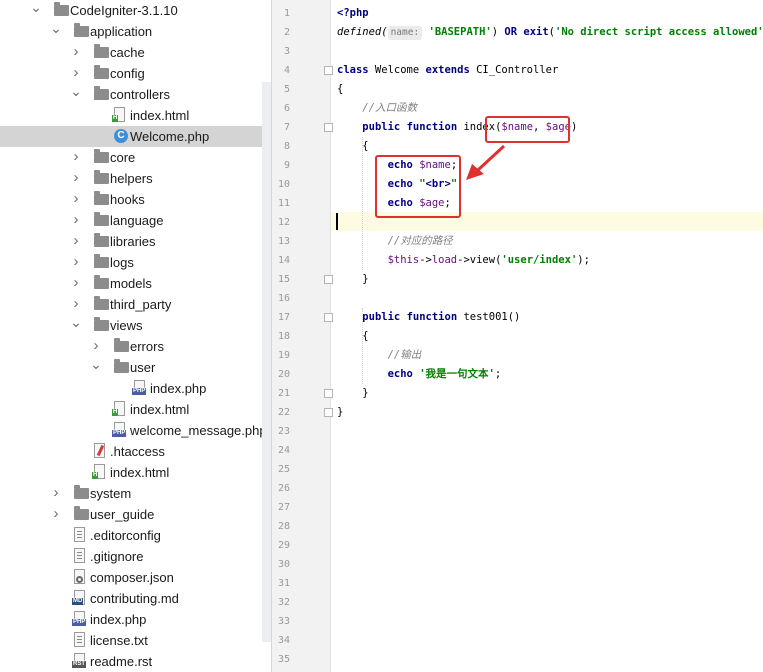 The height and width of the screenshot is (672, 763). I want to click on tree-item-contributing-md: MD contributing.md, so click(131, 598).